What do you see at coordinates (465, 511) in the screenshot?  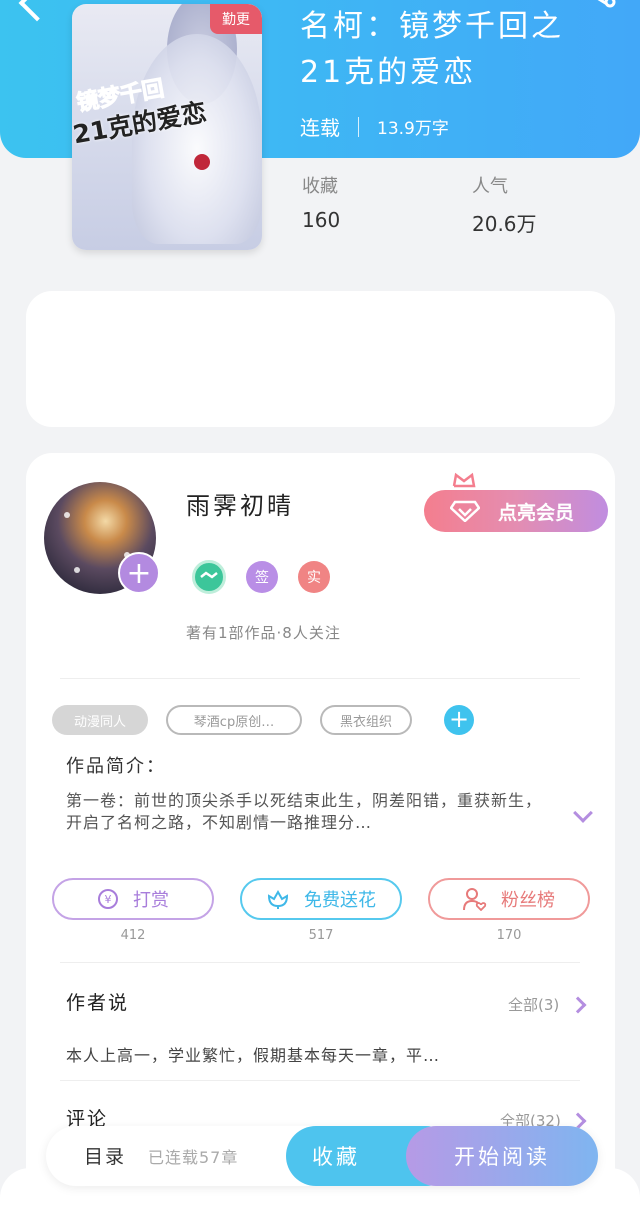 I see `diamond-icon` at bounding box center [465, 511].